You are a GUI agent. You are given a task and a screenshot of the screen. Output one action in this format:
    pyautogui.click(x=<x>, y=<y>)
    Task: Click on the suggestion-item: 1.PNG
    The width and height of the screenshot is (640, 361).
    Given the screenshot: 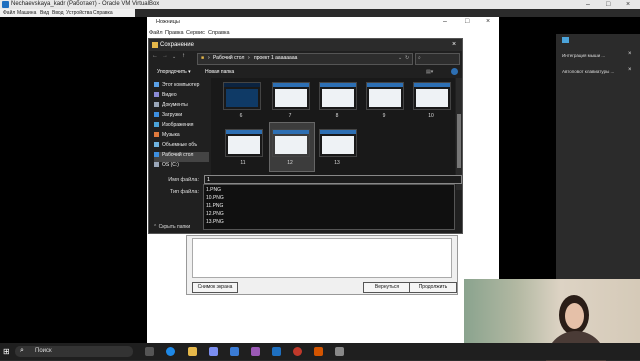 What is the action you would take?
    pyautogui.click(x=213, y=190)
    